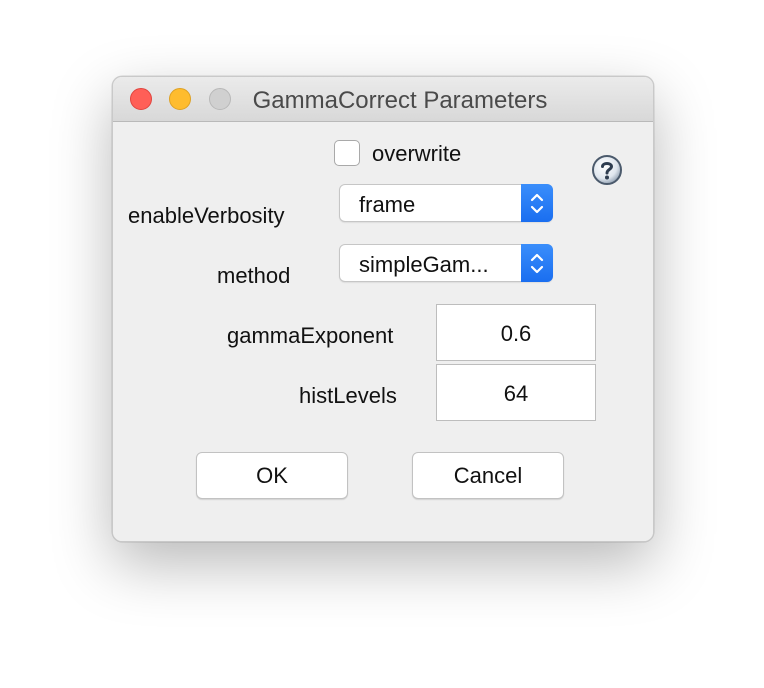  What do you see at coordinates (272, 475) in the screenshot?
I see `ok-button: OK` at bounding box center [272, 475].